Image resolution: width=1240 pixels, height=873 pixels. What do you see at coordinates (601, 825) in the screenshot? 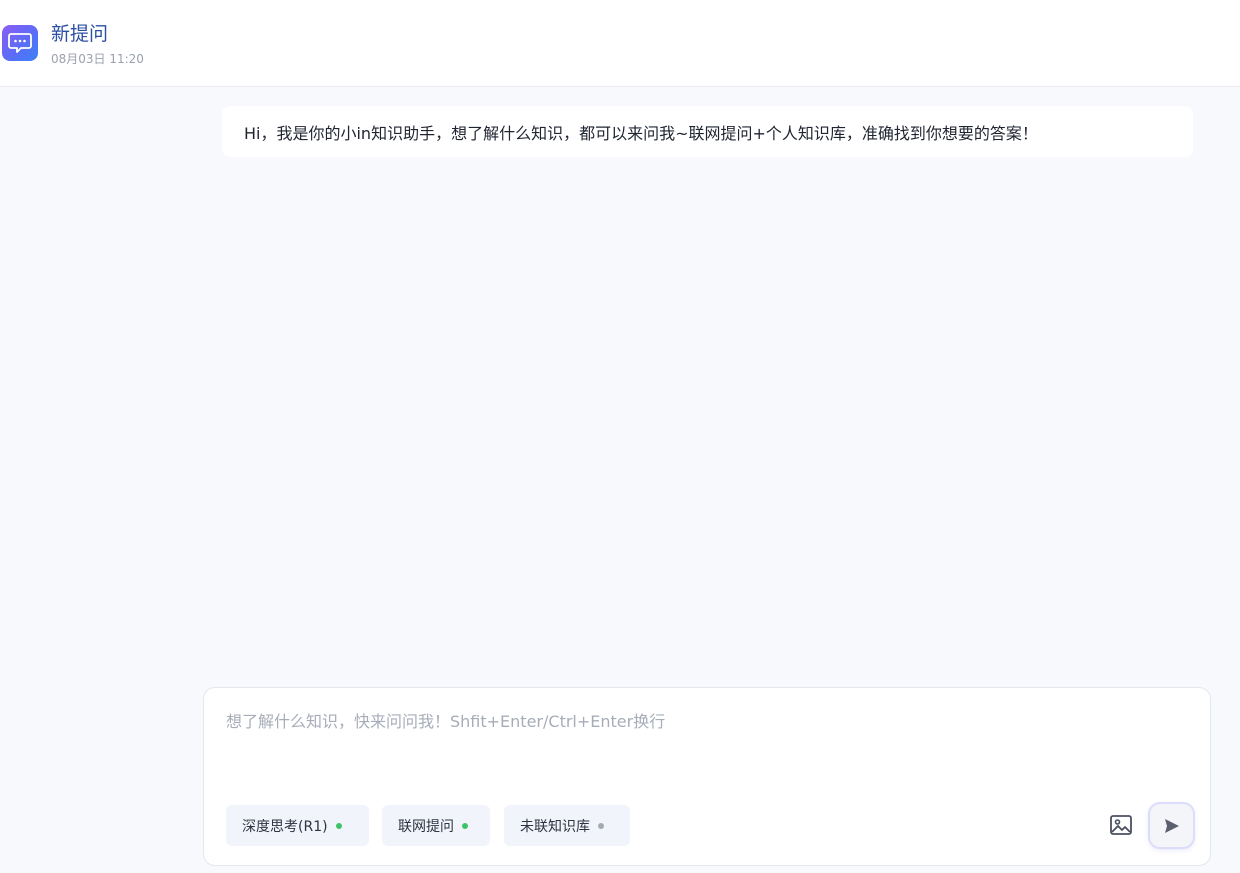
I see `status-dot-off` at bounding box center [601, 825].